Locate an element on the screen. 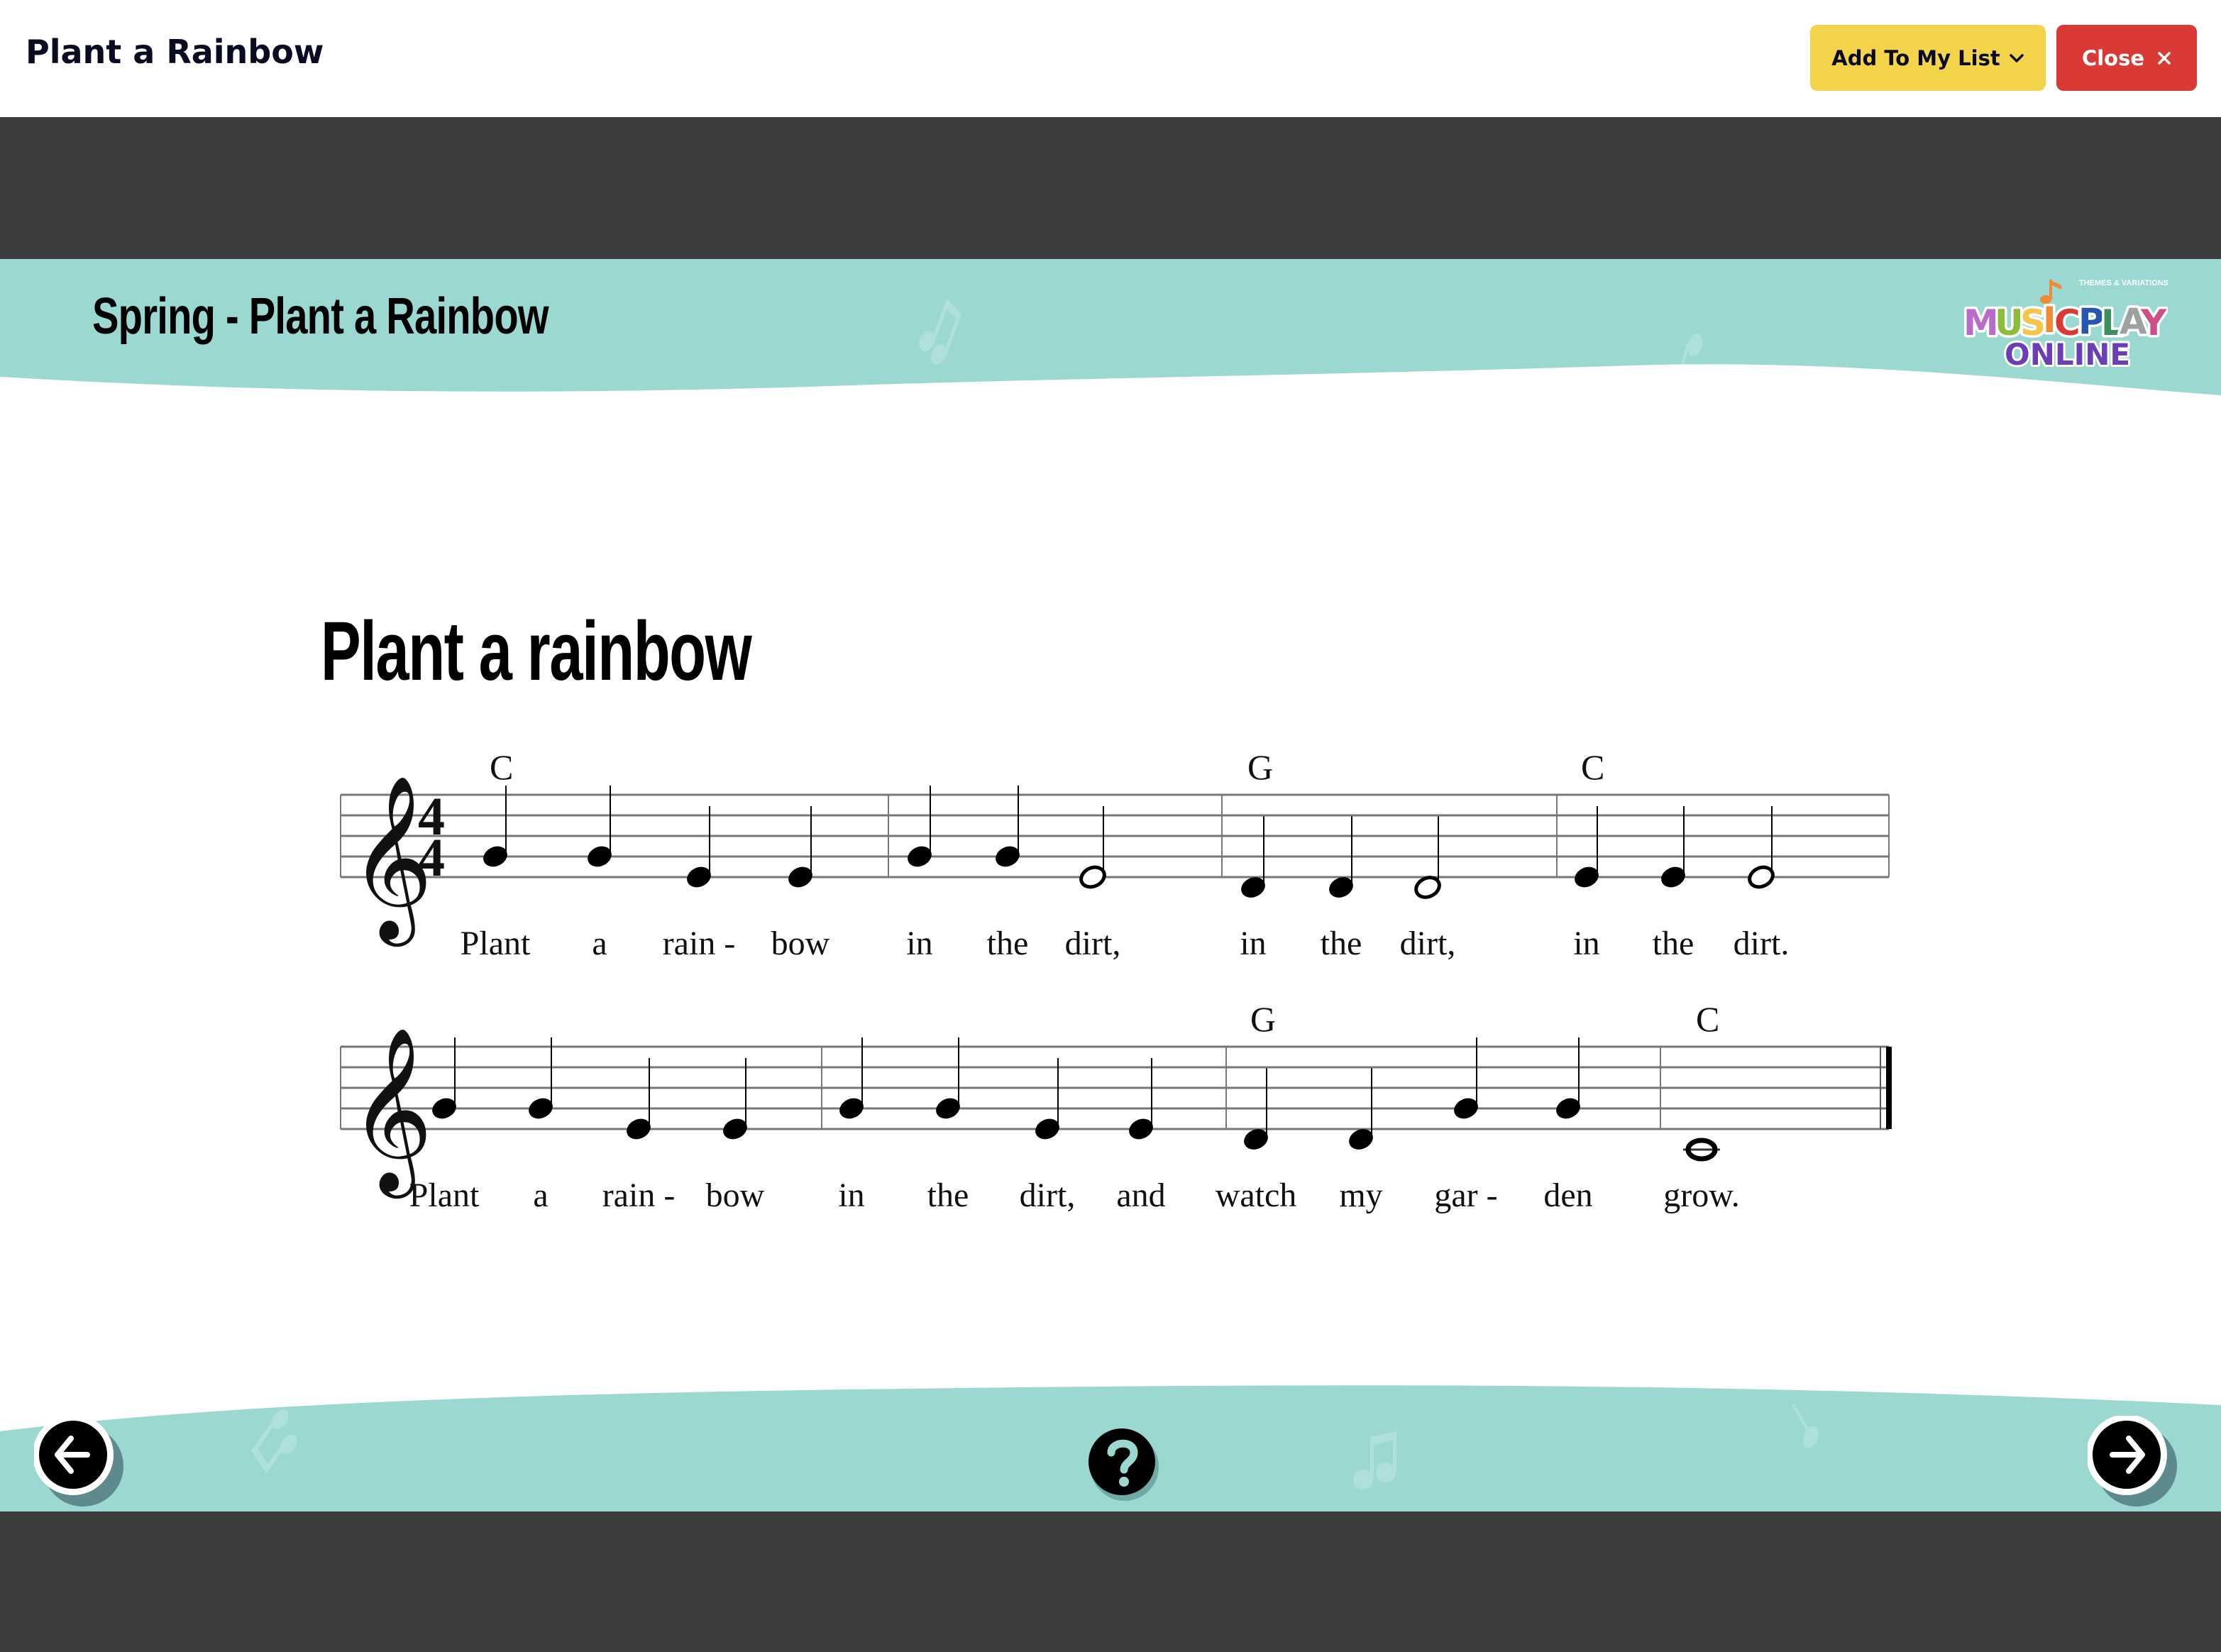  svg-text: M is located at coordinates (1981, 323).